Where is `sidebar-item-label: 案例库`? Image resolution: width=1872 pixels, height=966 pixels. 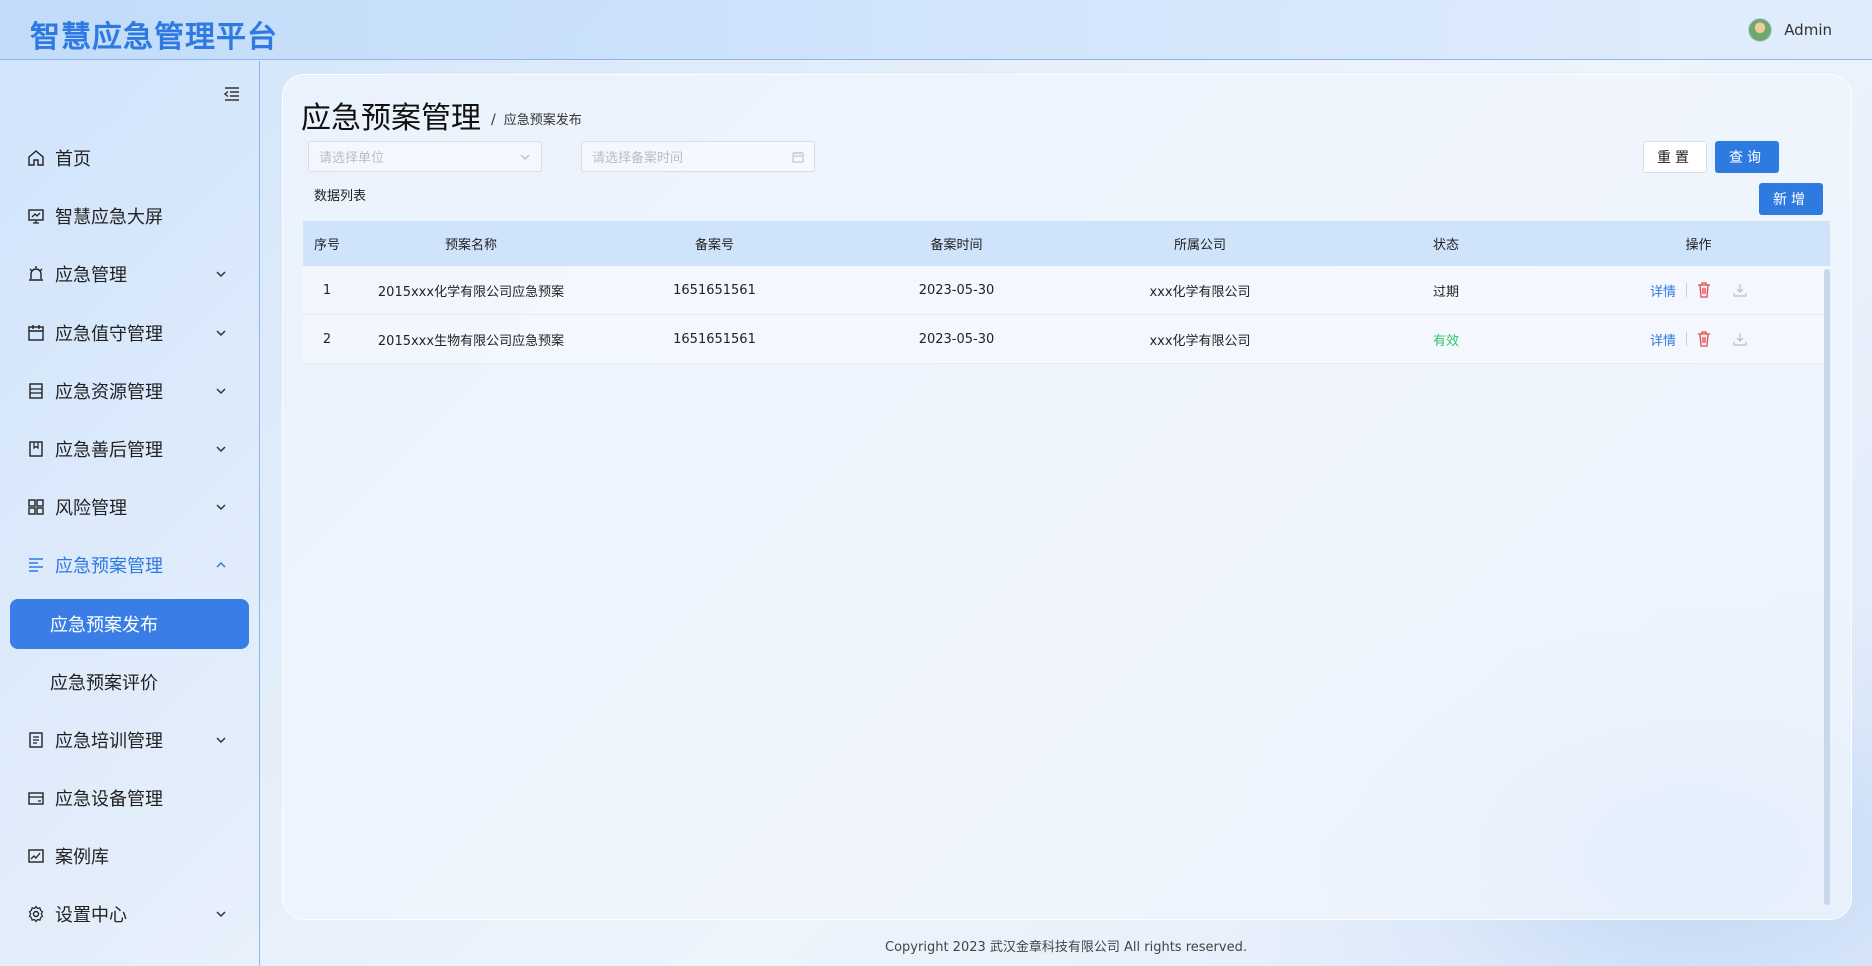
sidebar-item-label: 案例库 is located at coordinates (82, 858).